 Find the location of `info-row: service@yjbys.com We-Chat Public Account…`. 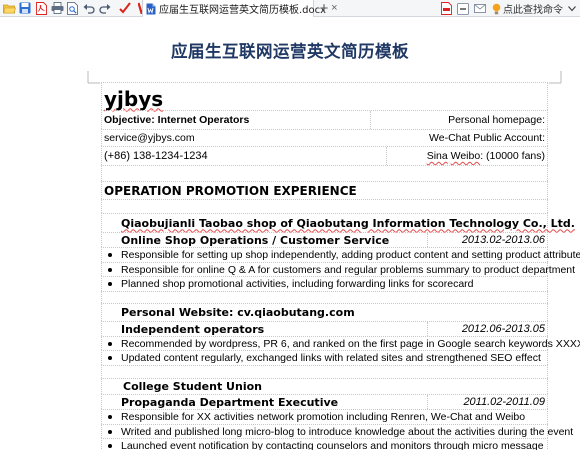

info-row: service@yjbys.com We-Chat Public Account… is located at coordinates (324, 137).